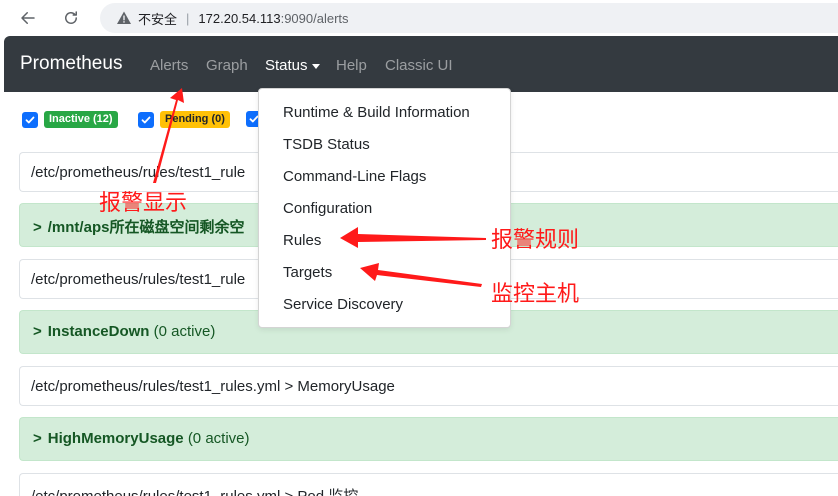 This screenshot has height=496, width=838. I want to click on nav-alerts: Alerts, so click(169, 65).